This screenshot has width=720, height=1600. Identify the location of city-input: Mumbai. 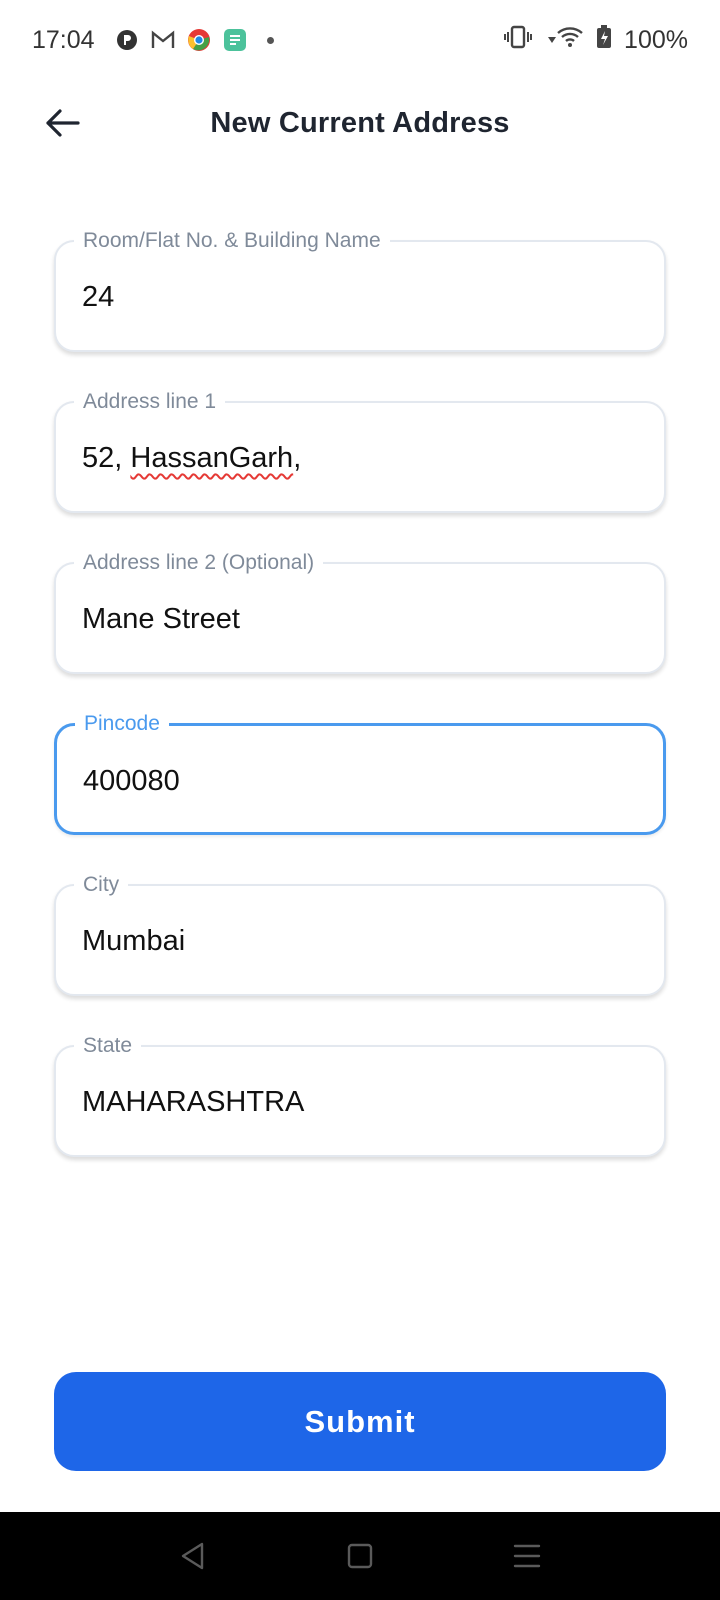
(362, 941).